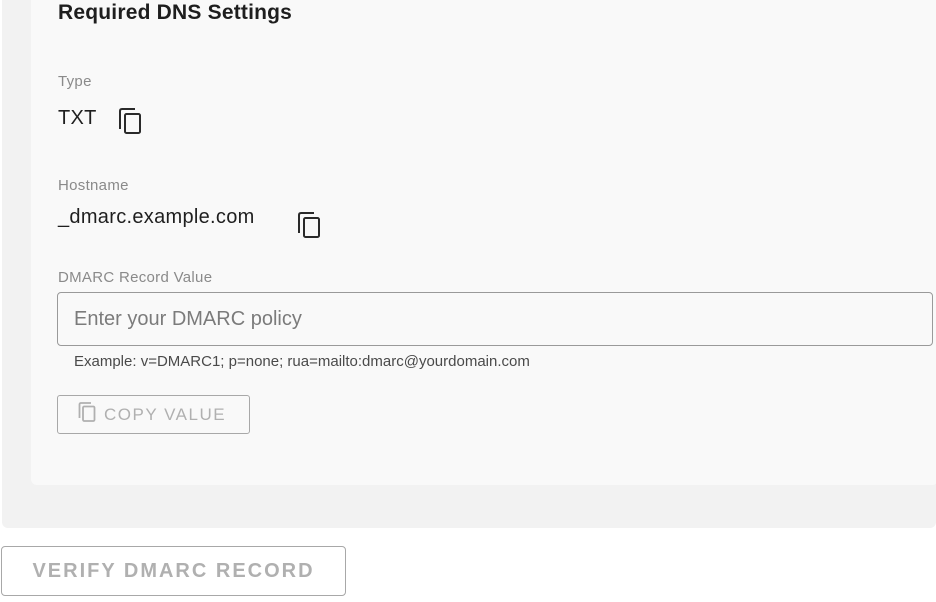  Describe the element at coordinates (77, 118) in the screenshot. I see `type-value: TXT` at that location.